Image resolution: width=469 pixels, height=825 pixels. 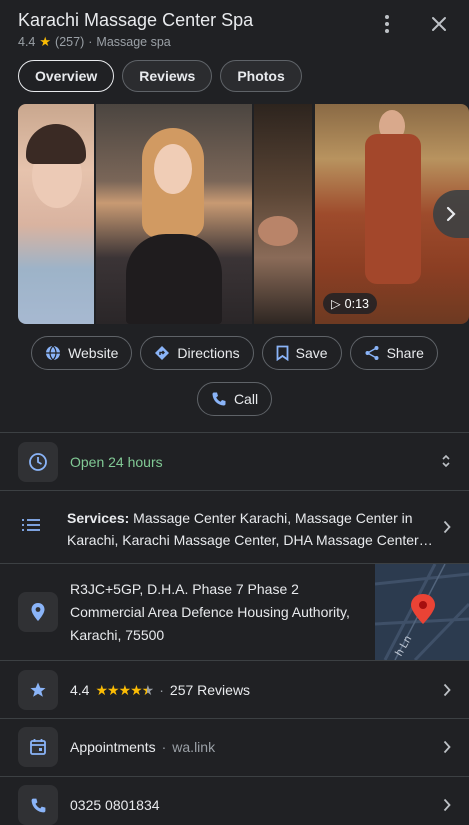 What do you see at coordinates (311, 353) in the screenshot?
I see `save-label: Save` at bounding box center [311, 353].